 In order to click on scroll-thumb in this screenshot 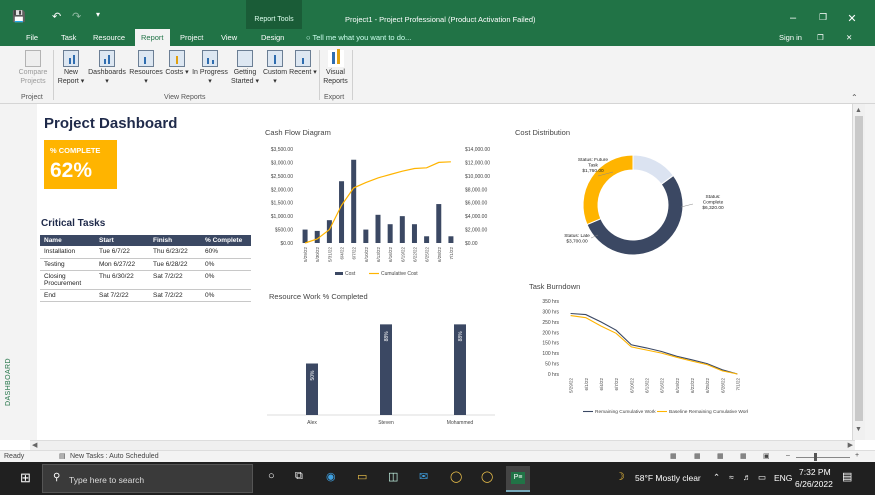, I will do `click(859, 268)`.